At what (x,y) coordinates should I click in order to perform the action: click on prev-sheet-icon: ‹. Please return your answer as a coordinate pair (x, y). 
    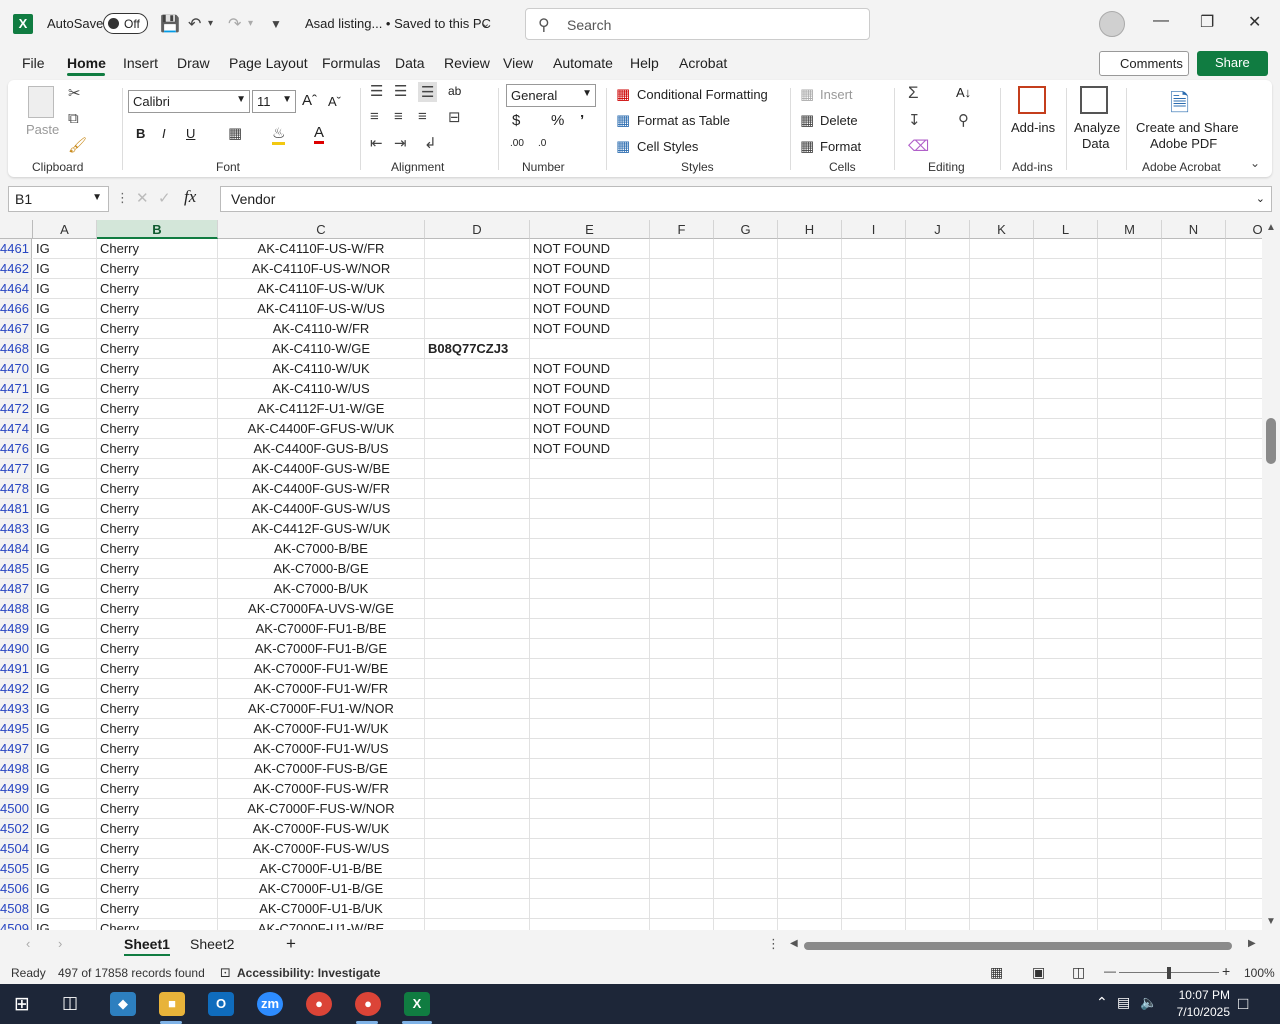
    Looking at the image, I should click on (28, 943).